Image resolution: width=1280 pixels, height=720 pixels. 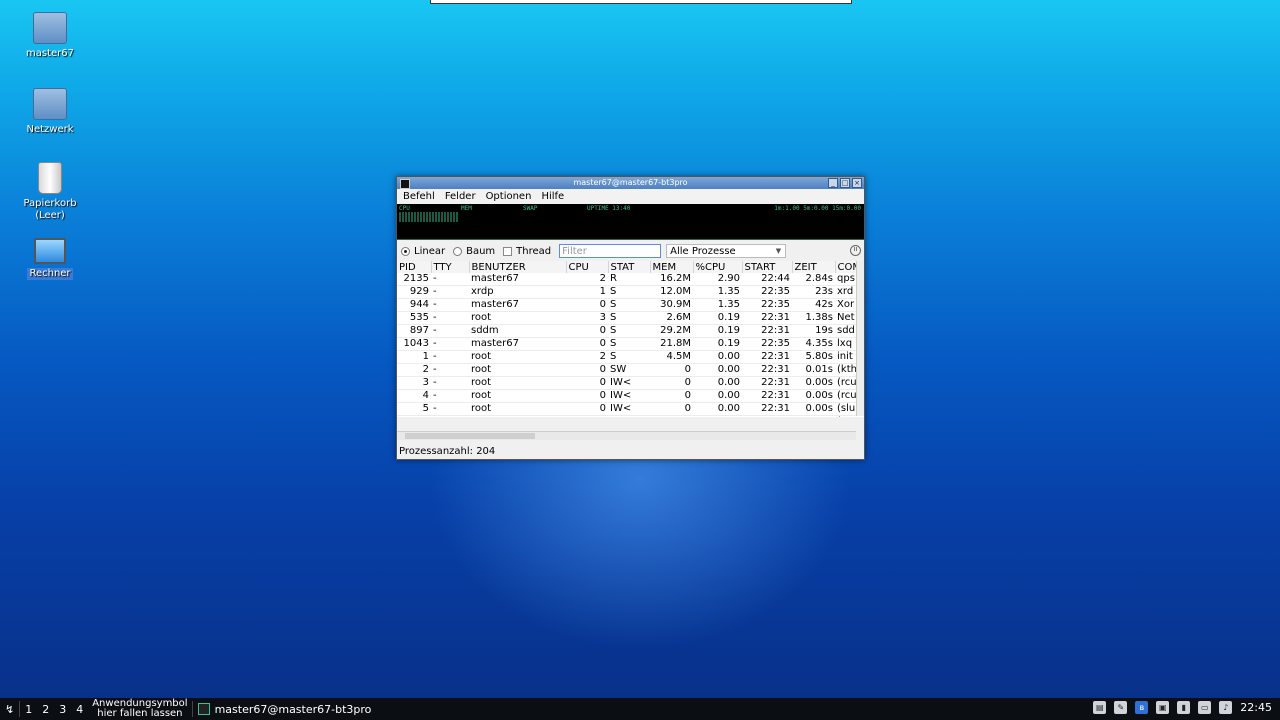 I want to click on desktop-icon-network: Netzwerk, so click(x=50, y=112).